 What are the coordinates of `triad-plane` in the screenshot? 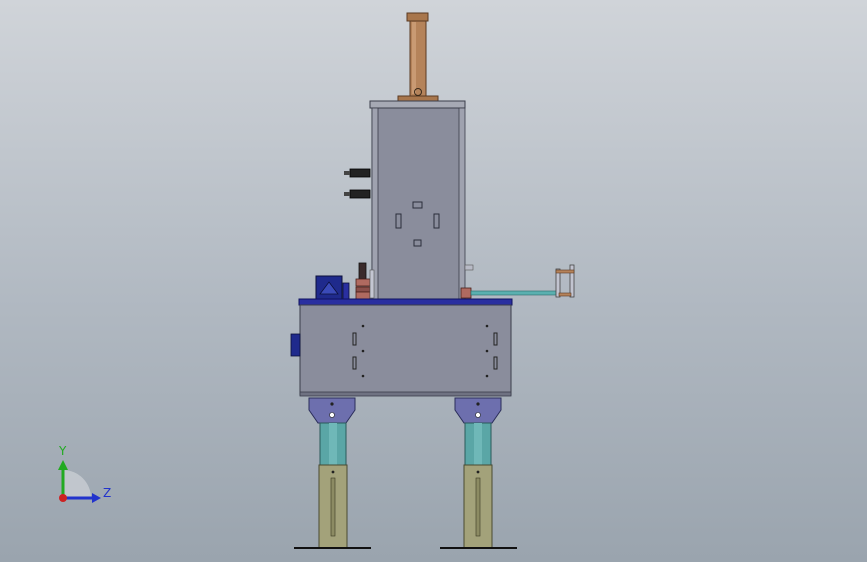 It's located at (77, 484).